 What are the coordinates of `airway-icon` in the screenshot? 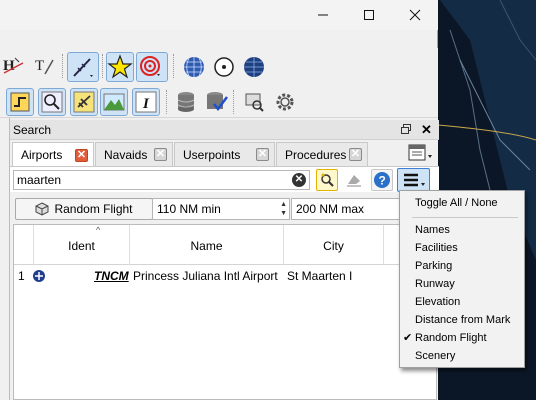 It's located at (83, 67).